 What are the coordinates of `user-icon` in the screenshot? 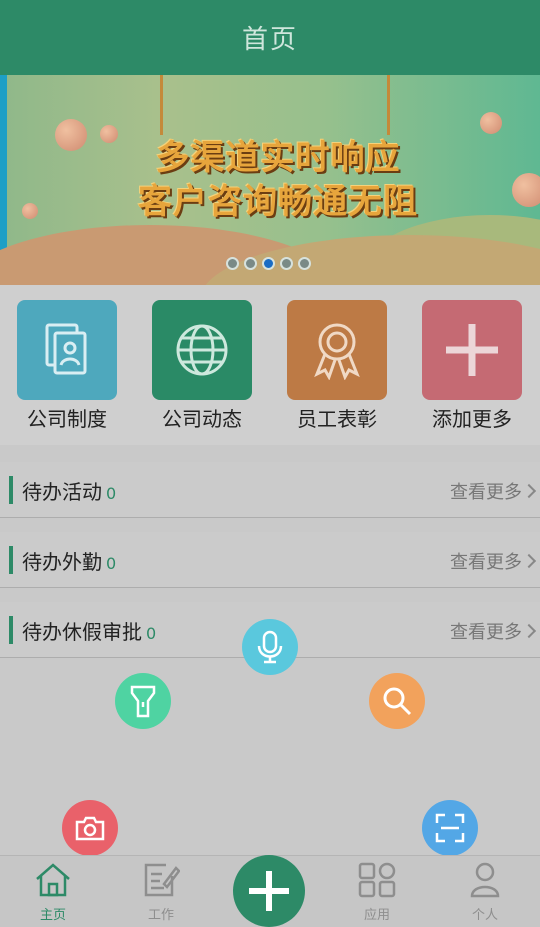 It's located at (485, 880).